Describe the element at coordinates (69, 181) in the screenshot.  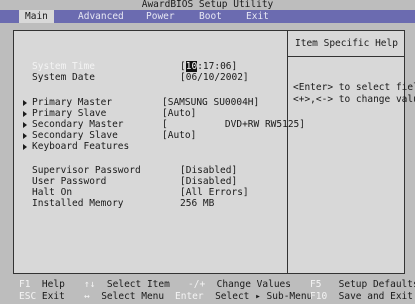
I see `user-password-label: User Password` at that location.